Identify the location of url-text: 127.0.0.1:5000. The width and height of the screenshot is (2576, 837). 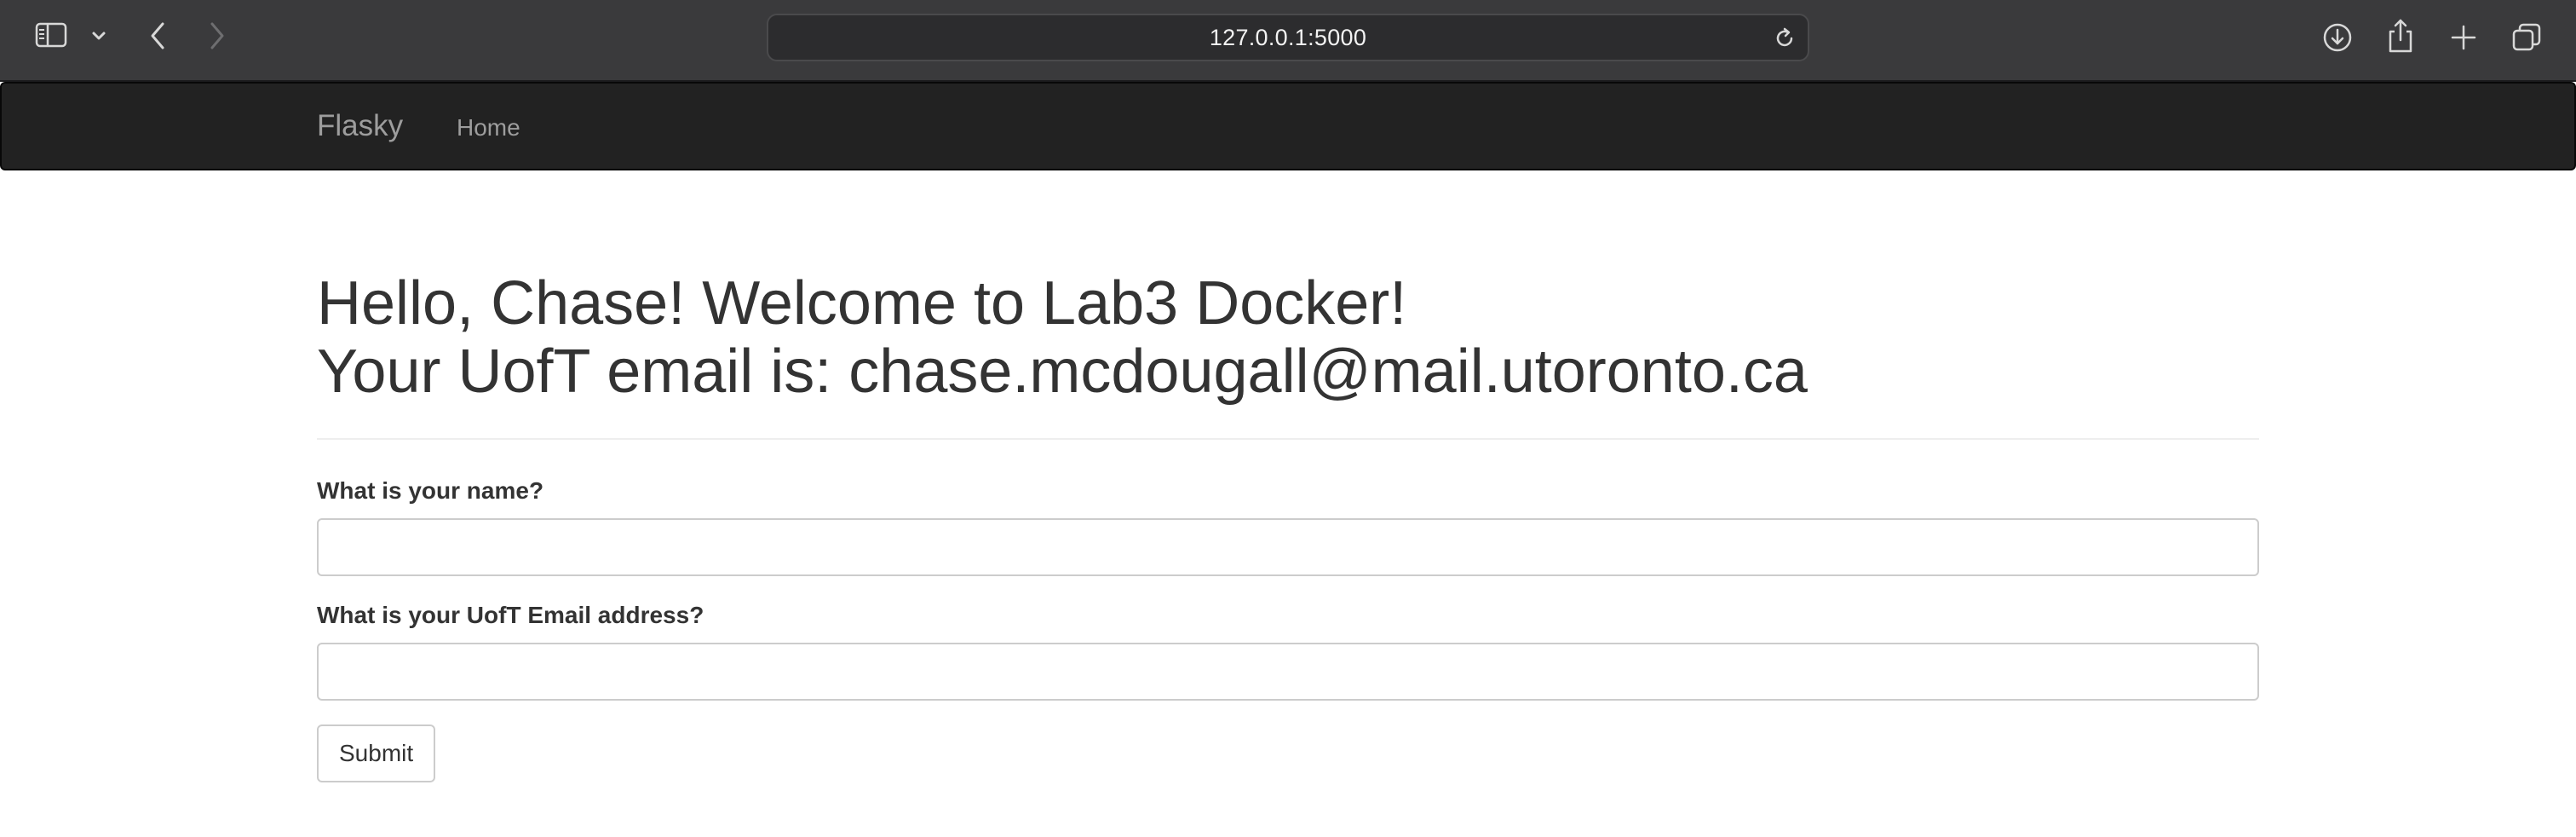
(1288, 37).